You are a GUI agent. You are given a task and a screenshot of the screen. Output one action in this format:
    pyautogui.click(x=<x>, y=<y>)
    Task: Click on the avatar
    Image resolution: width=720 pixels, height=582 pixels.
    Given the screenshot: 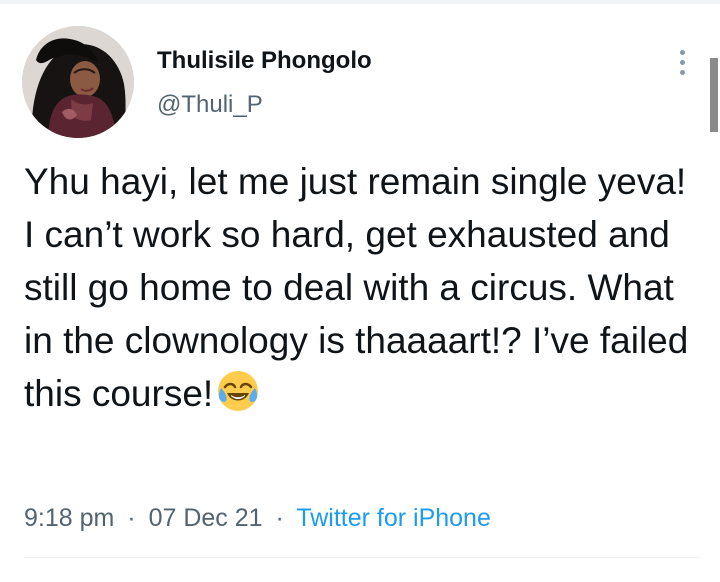 What is the action you would take?
    pyautogui.click(x=78, y=82)
    